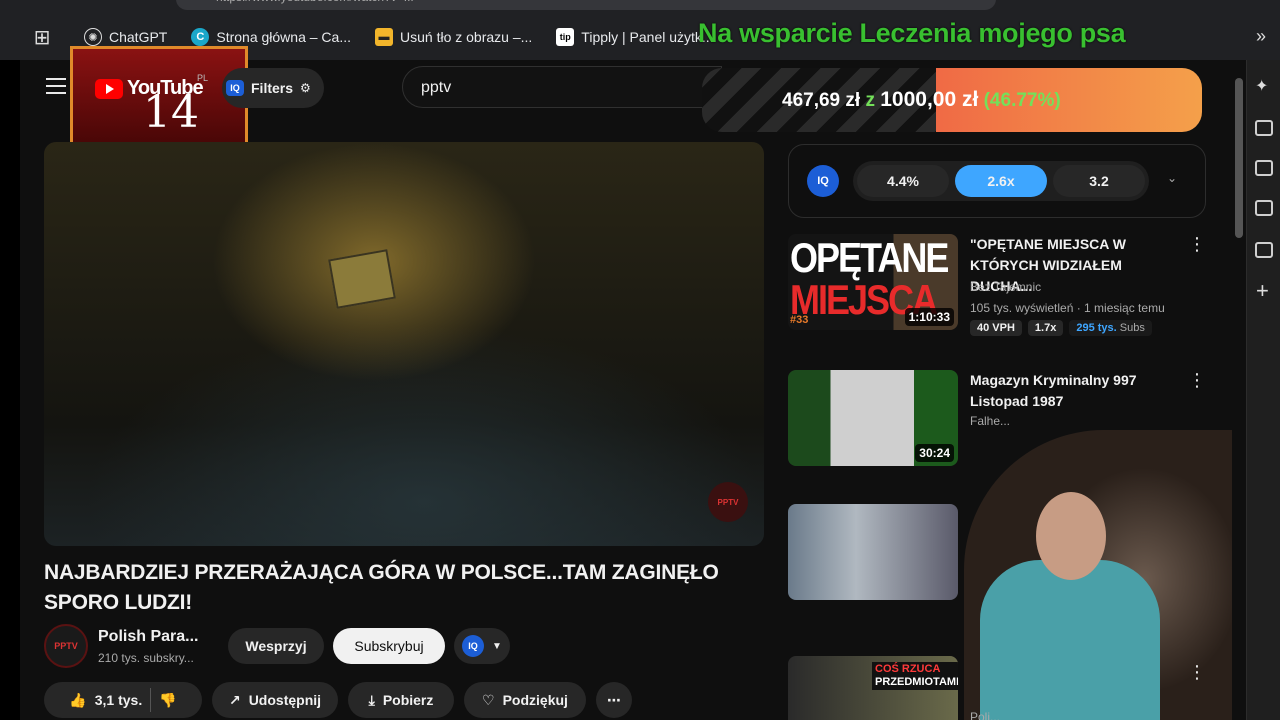 The image size is (1280, 720). Describe the element at coordinates (1078, 391) in the screenshot. I see `recommendation-title: Magazyn Kryminalny 997 Listopad 1987` at that location.